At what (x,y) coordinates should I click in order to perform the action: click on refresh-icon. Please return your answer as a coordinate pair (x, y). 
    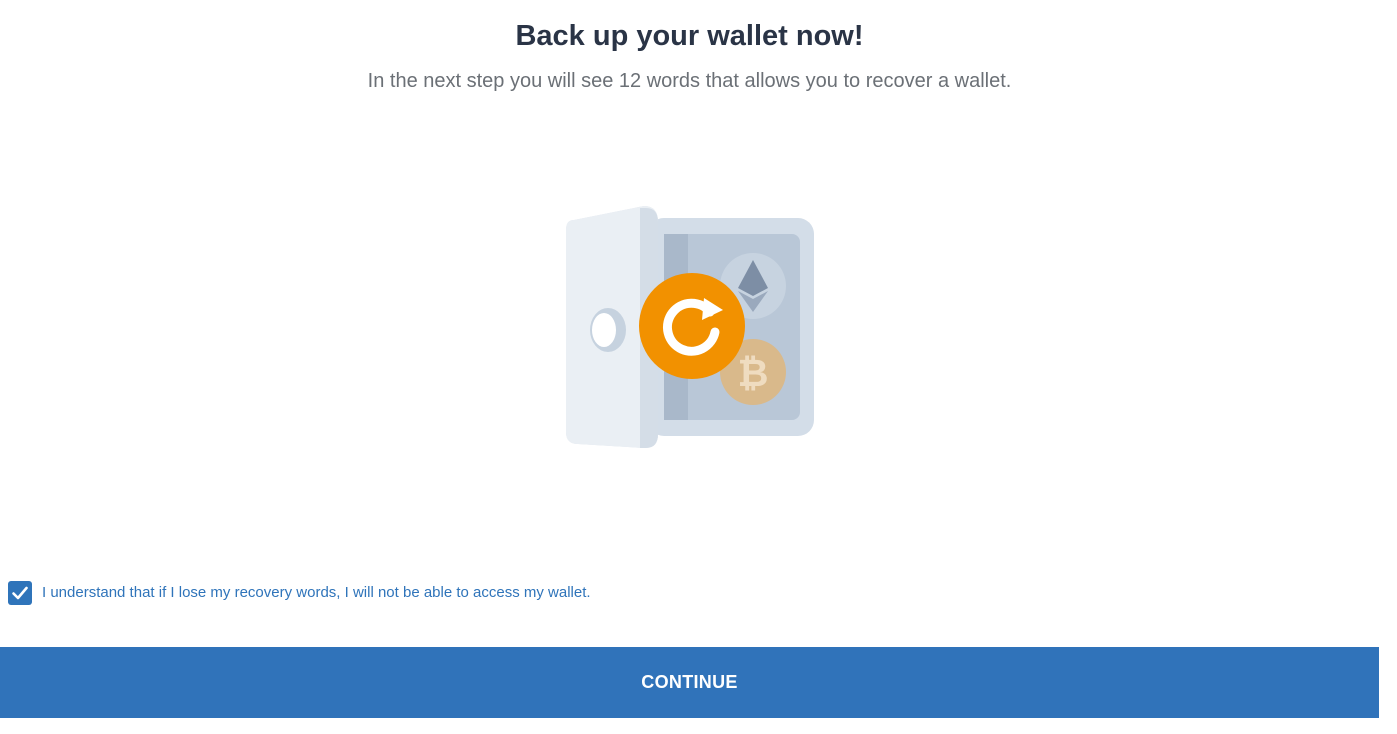
    Looking at the image, I should click on (692, 326).